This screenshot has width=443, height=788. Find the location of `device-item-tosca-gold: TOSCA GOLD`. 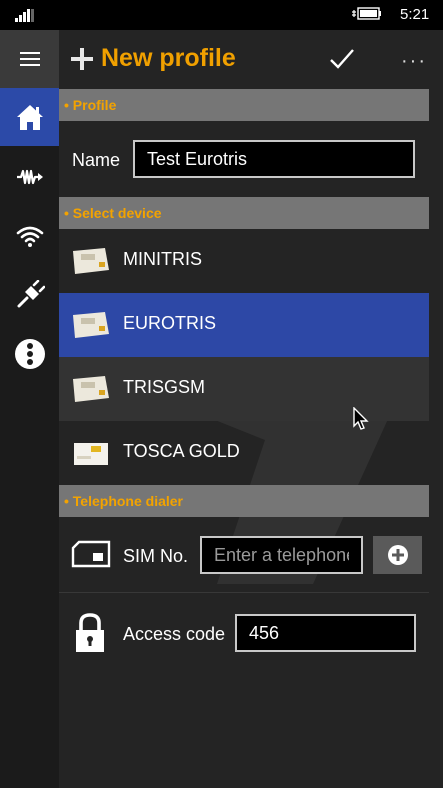

device-item-tosca-gold: TOSCA GOLD is located at coordinates (244, 453).